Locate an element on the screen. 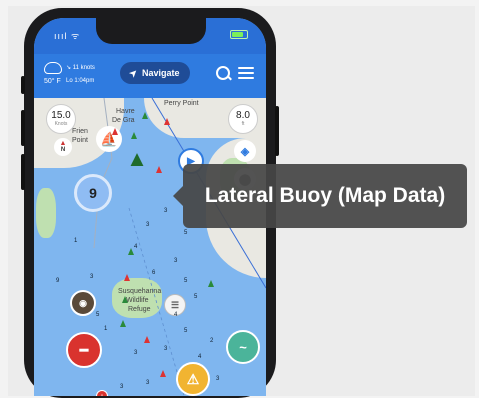  tide-time: Lo 1:04pm is located at coordinates (80, 81).